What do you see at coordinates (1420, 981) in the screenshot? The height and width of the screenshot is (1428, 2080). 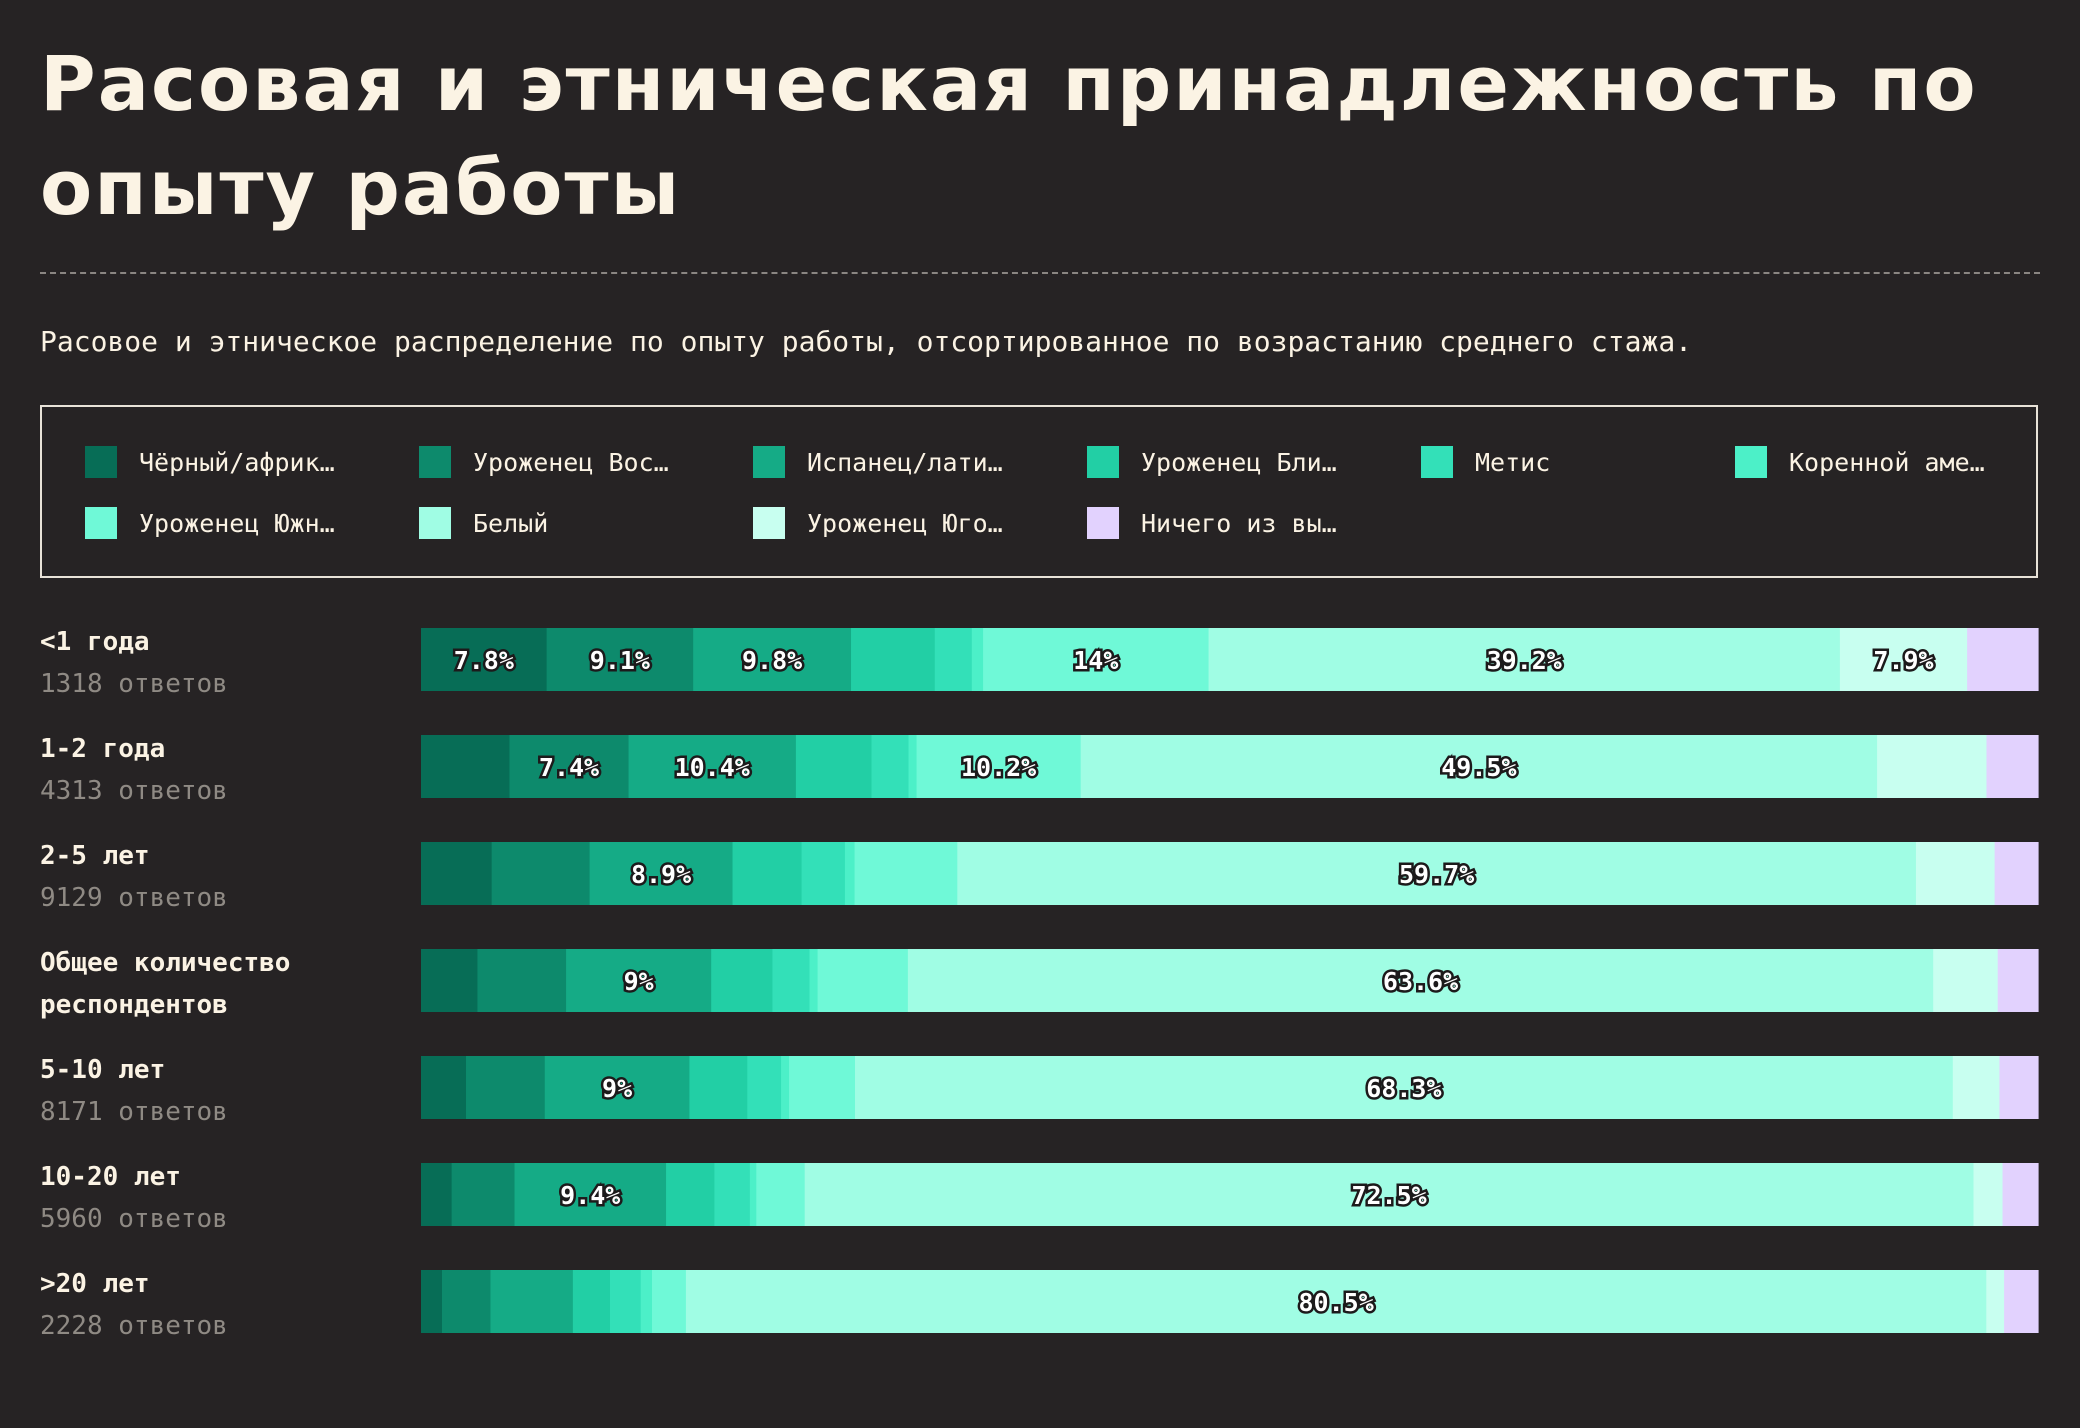 I see `bar-data-label: 63.6%` at bounding box center [1420, 981].